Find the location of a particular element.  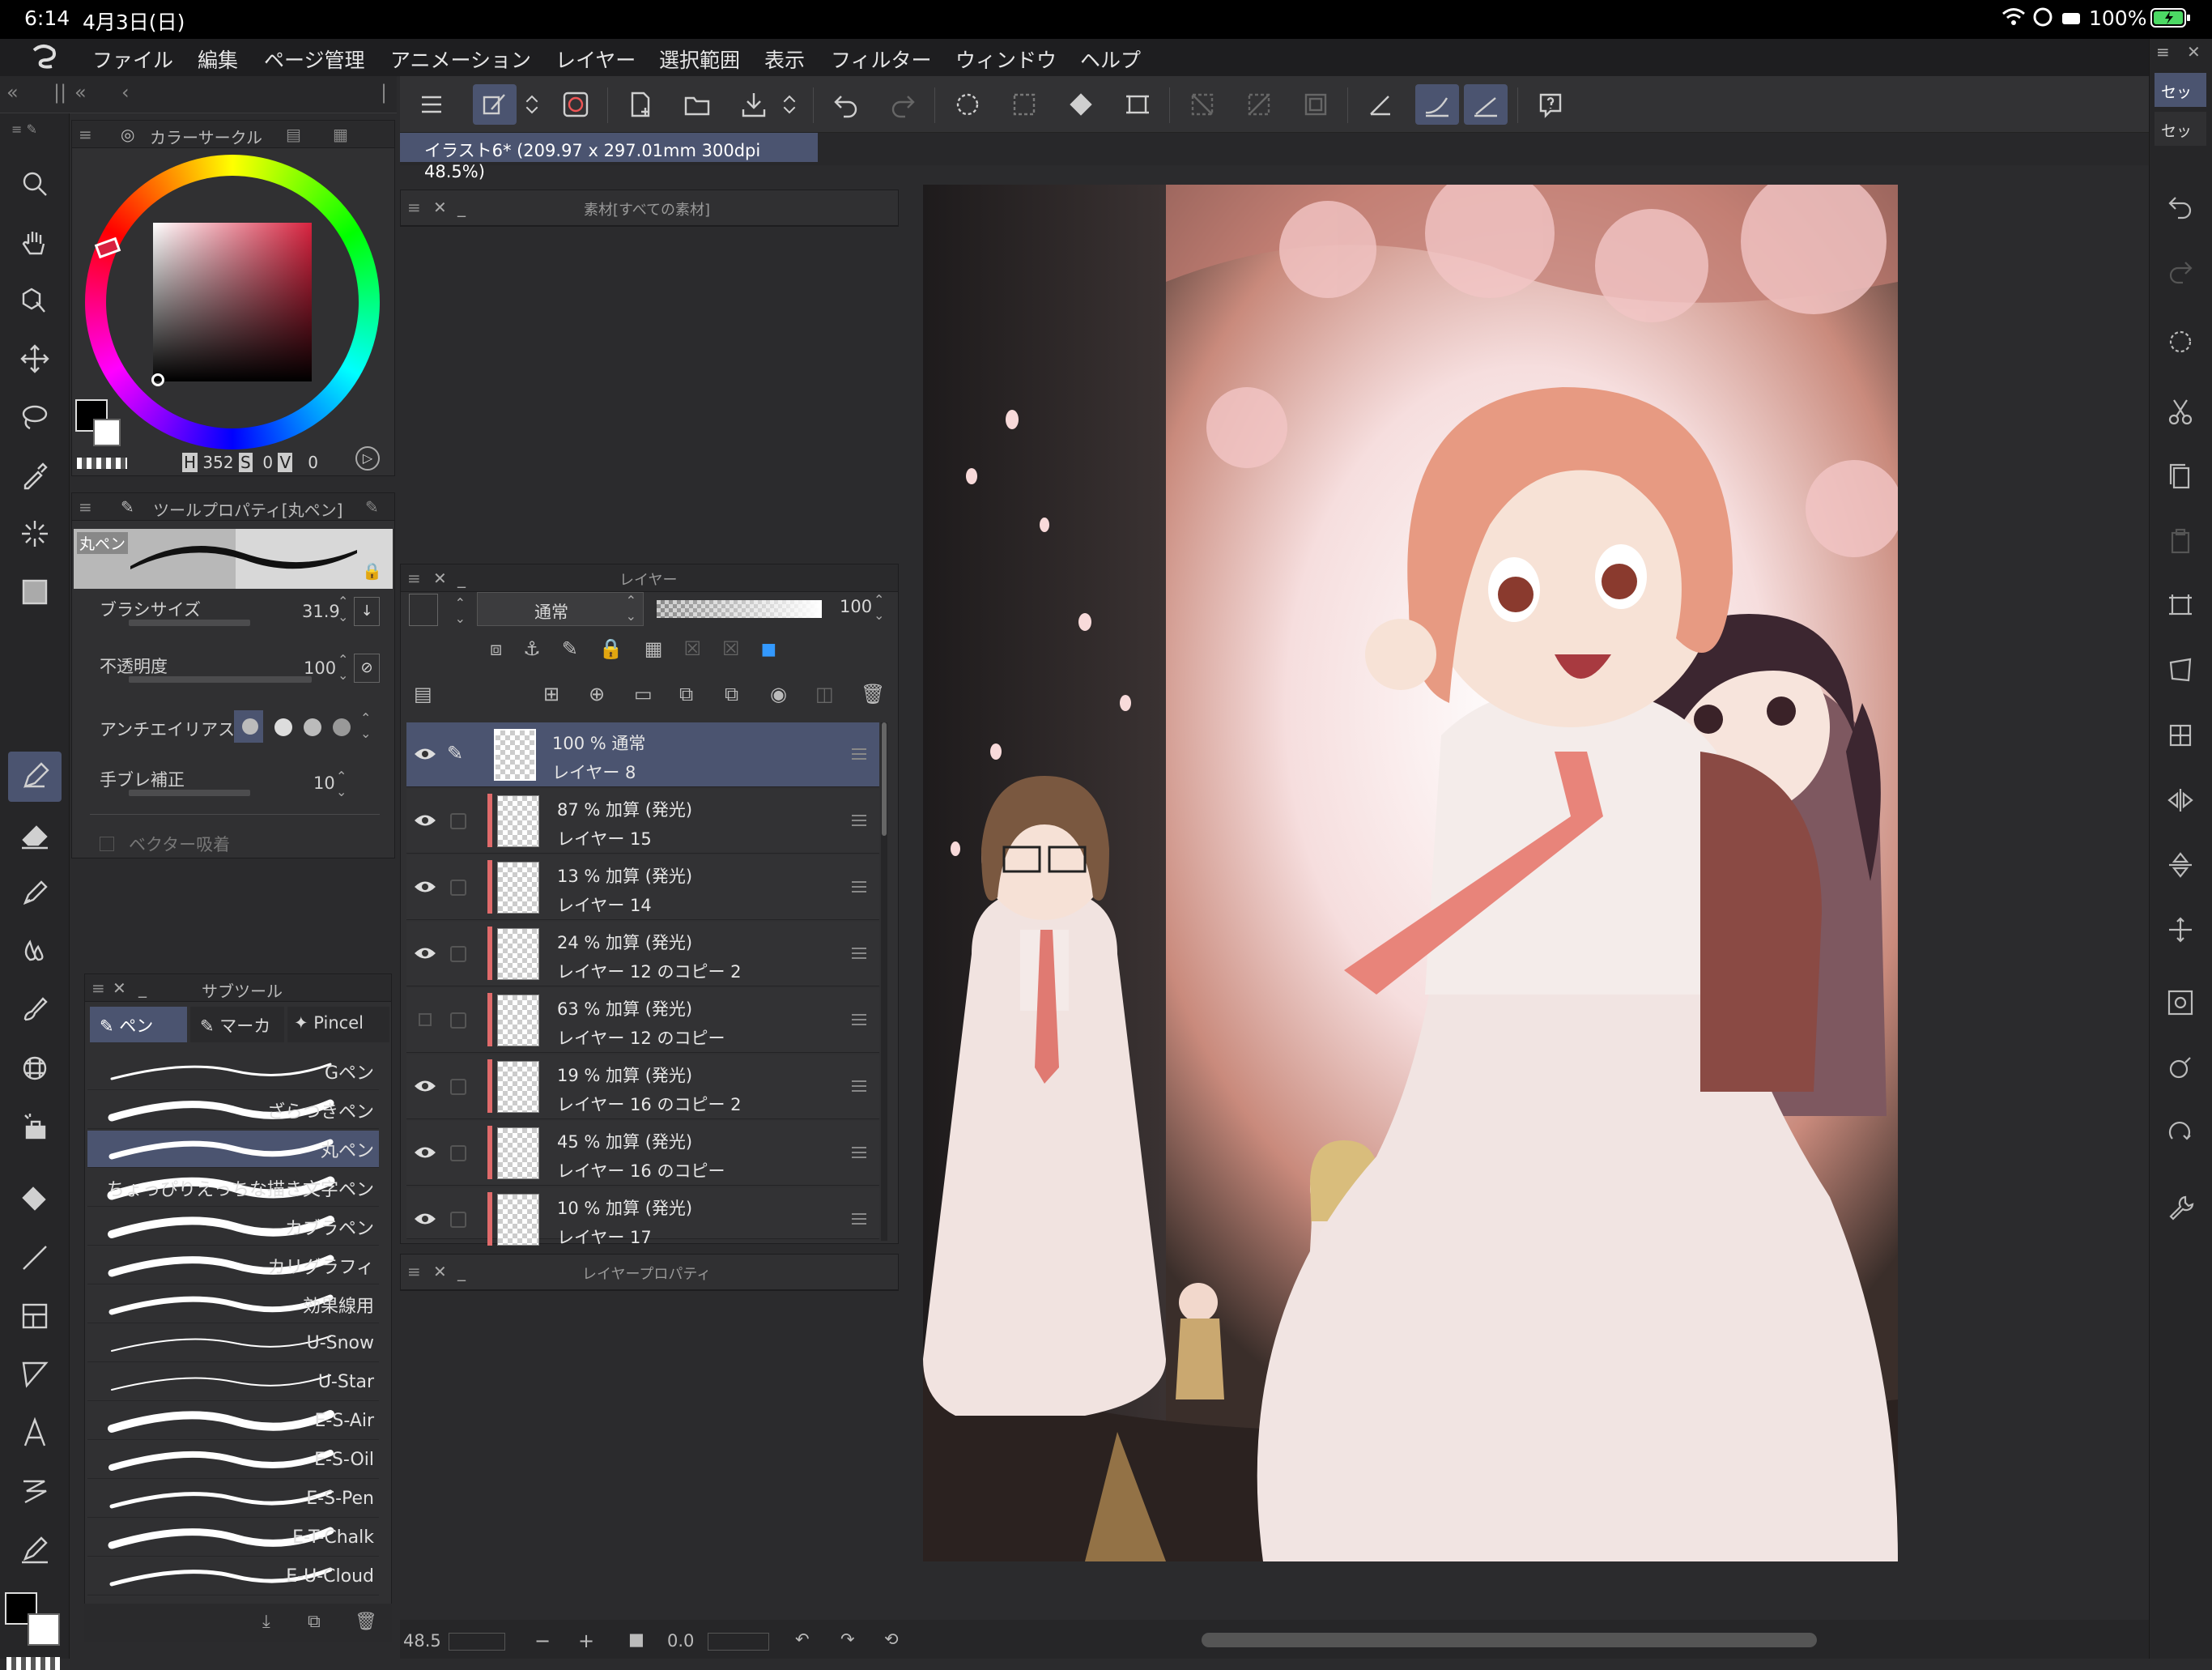

stabilization-slider is located at coordinates (189, 793).